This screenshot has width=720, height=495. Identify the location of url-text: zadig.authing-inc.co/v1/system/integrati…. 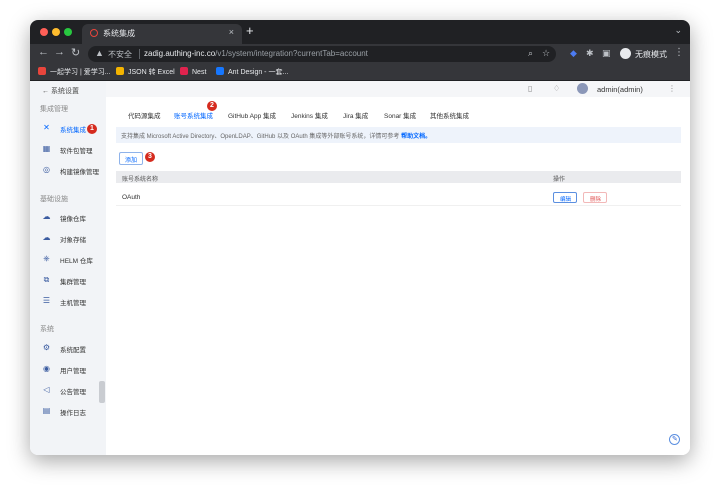
(256, 53).